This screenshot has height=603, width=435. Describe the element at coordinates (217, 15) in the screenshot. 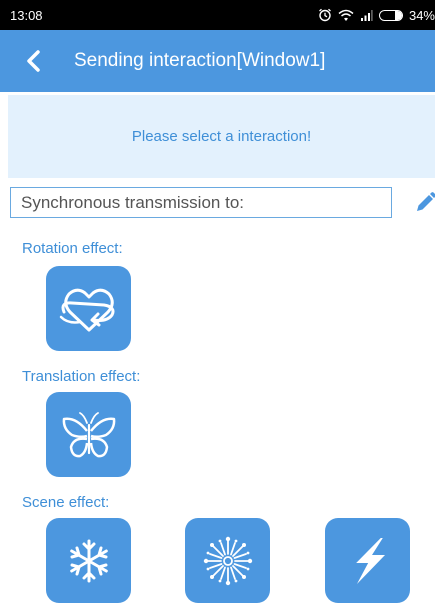

I see `status-bar: 13:08 34%` at that location.